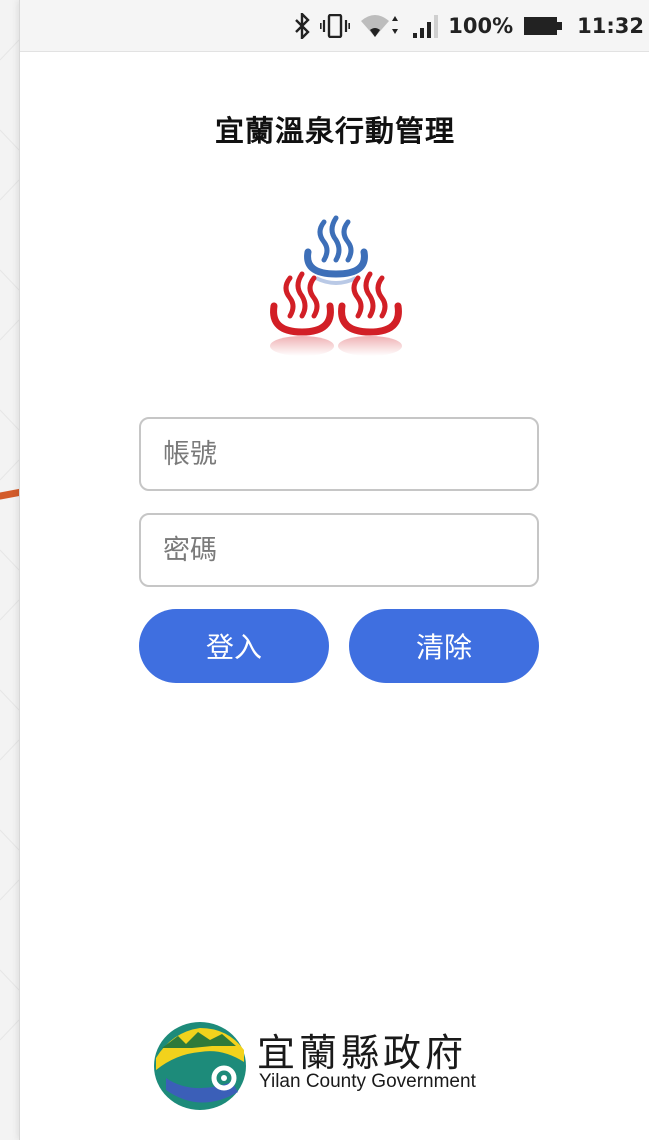 The image size is (649, 1140). I want to click on bluetooth-icon, so click(302, 25).